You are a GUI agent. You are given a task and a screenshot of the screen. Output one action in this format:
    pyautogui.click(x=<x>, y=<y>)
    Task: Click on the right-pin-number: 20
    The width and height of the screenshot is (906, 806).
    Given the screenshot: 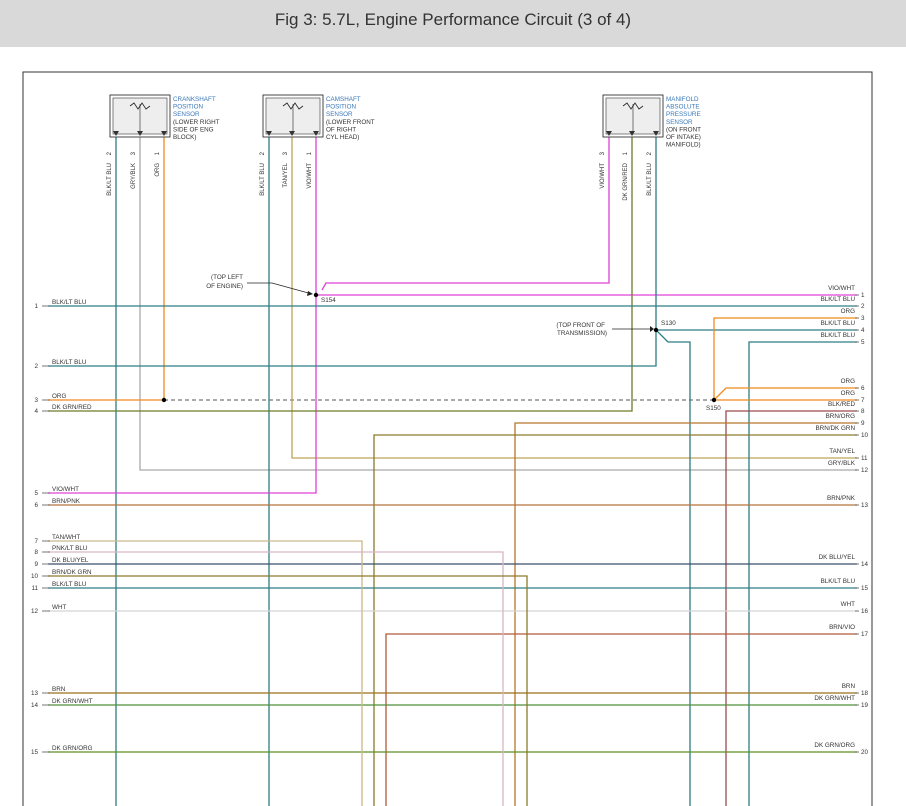 What is the action you would take?
    pyautogui.click(x=865, y=752)
    